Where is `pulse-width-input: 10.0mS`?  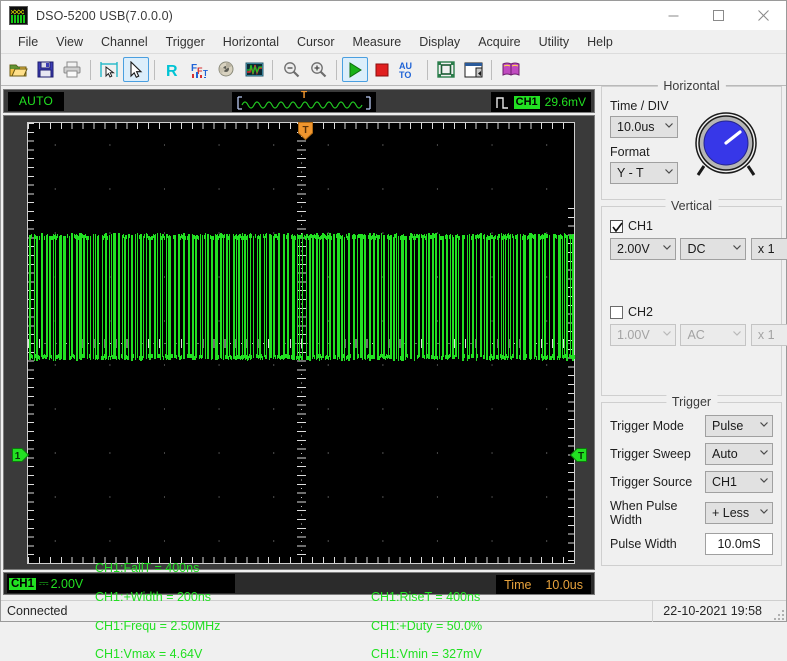
pulse-width-input: 10.0mS is located at coordinates (739, 544).